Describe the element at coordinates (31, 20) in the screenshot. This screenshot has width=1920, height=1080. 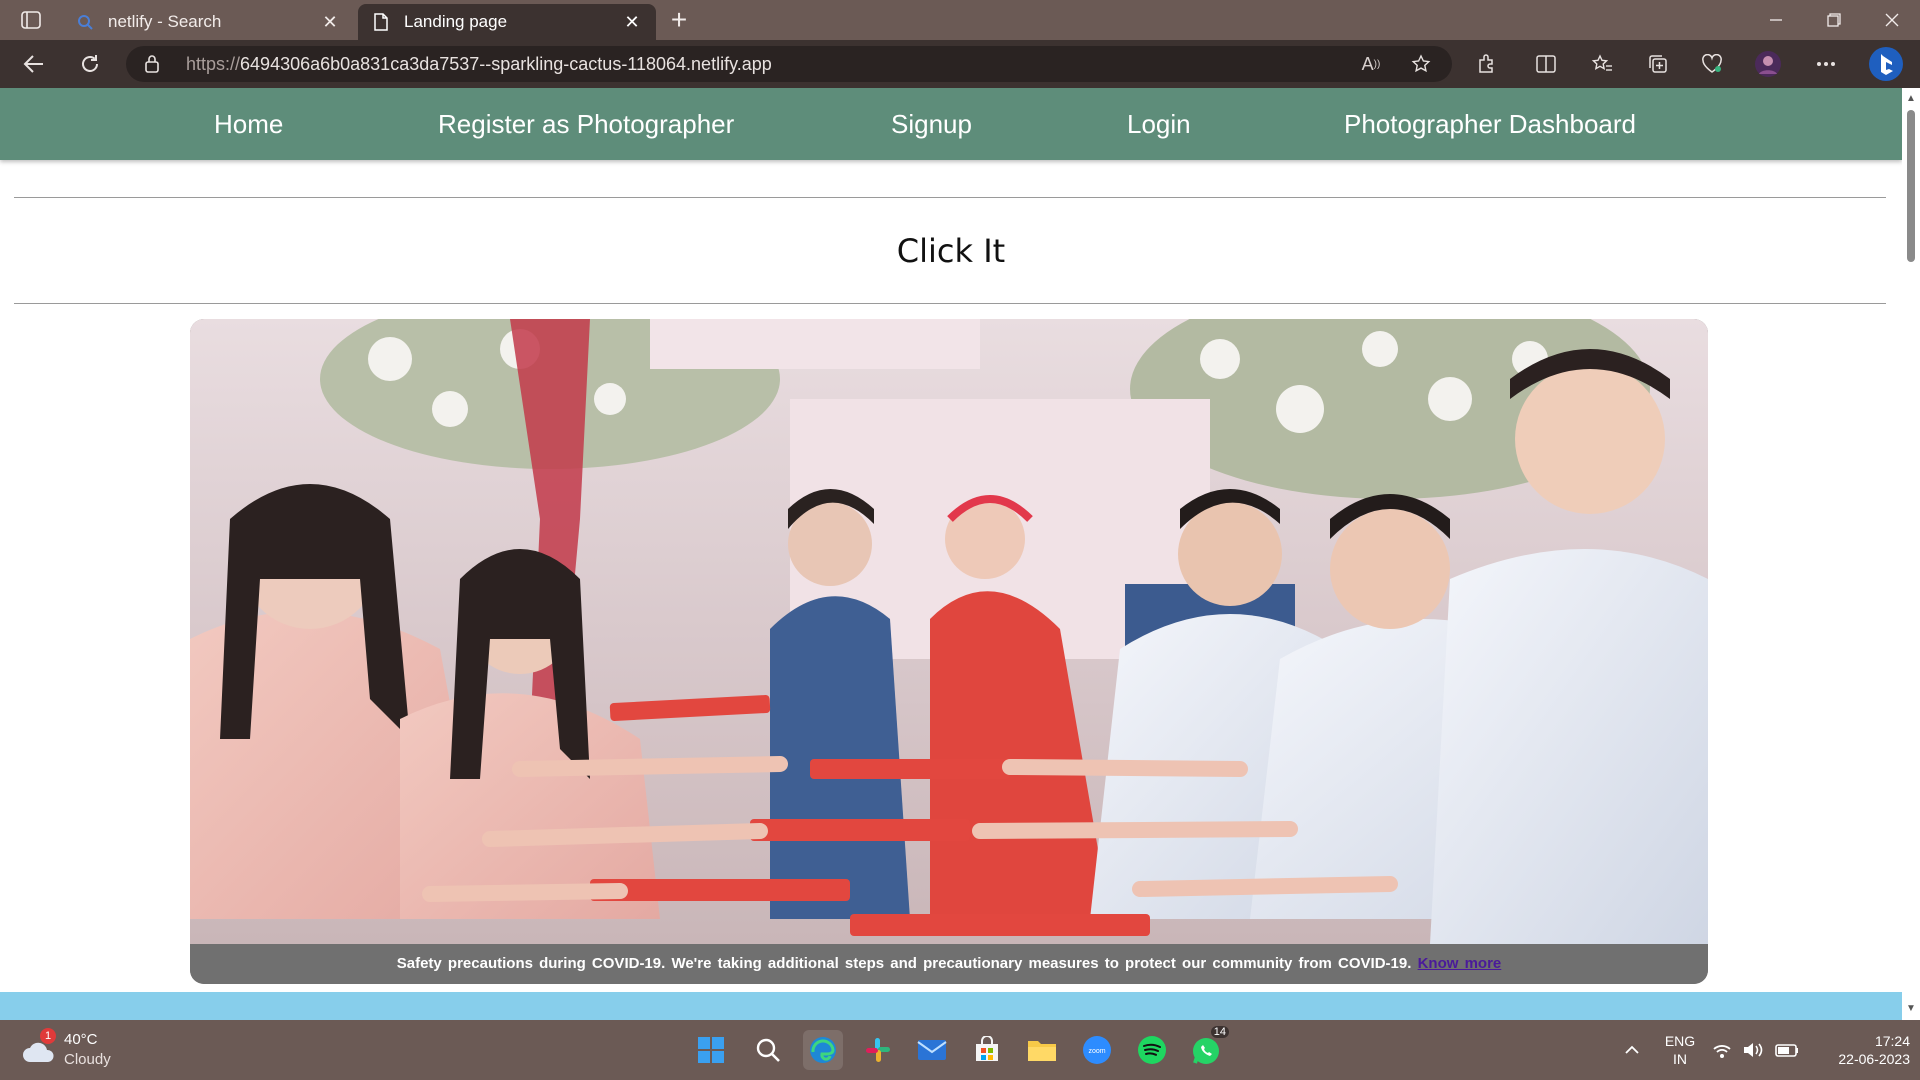
I see `tab-actions-icon` at that location.